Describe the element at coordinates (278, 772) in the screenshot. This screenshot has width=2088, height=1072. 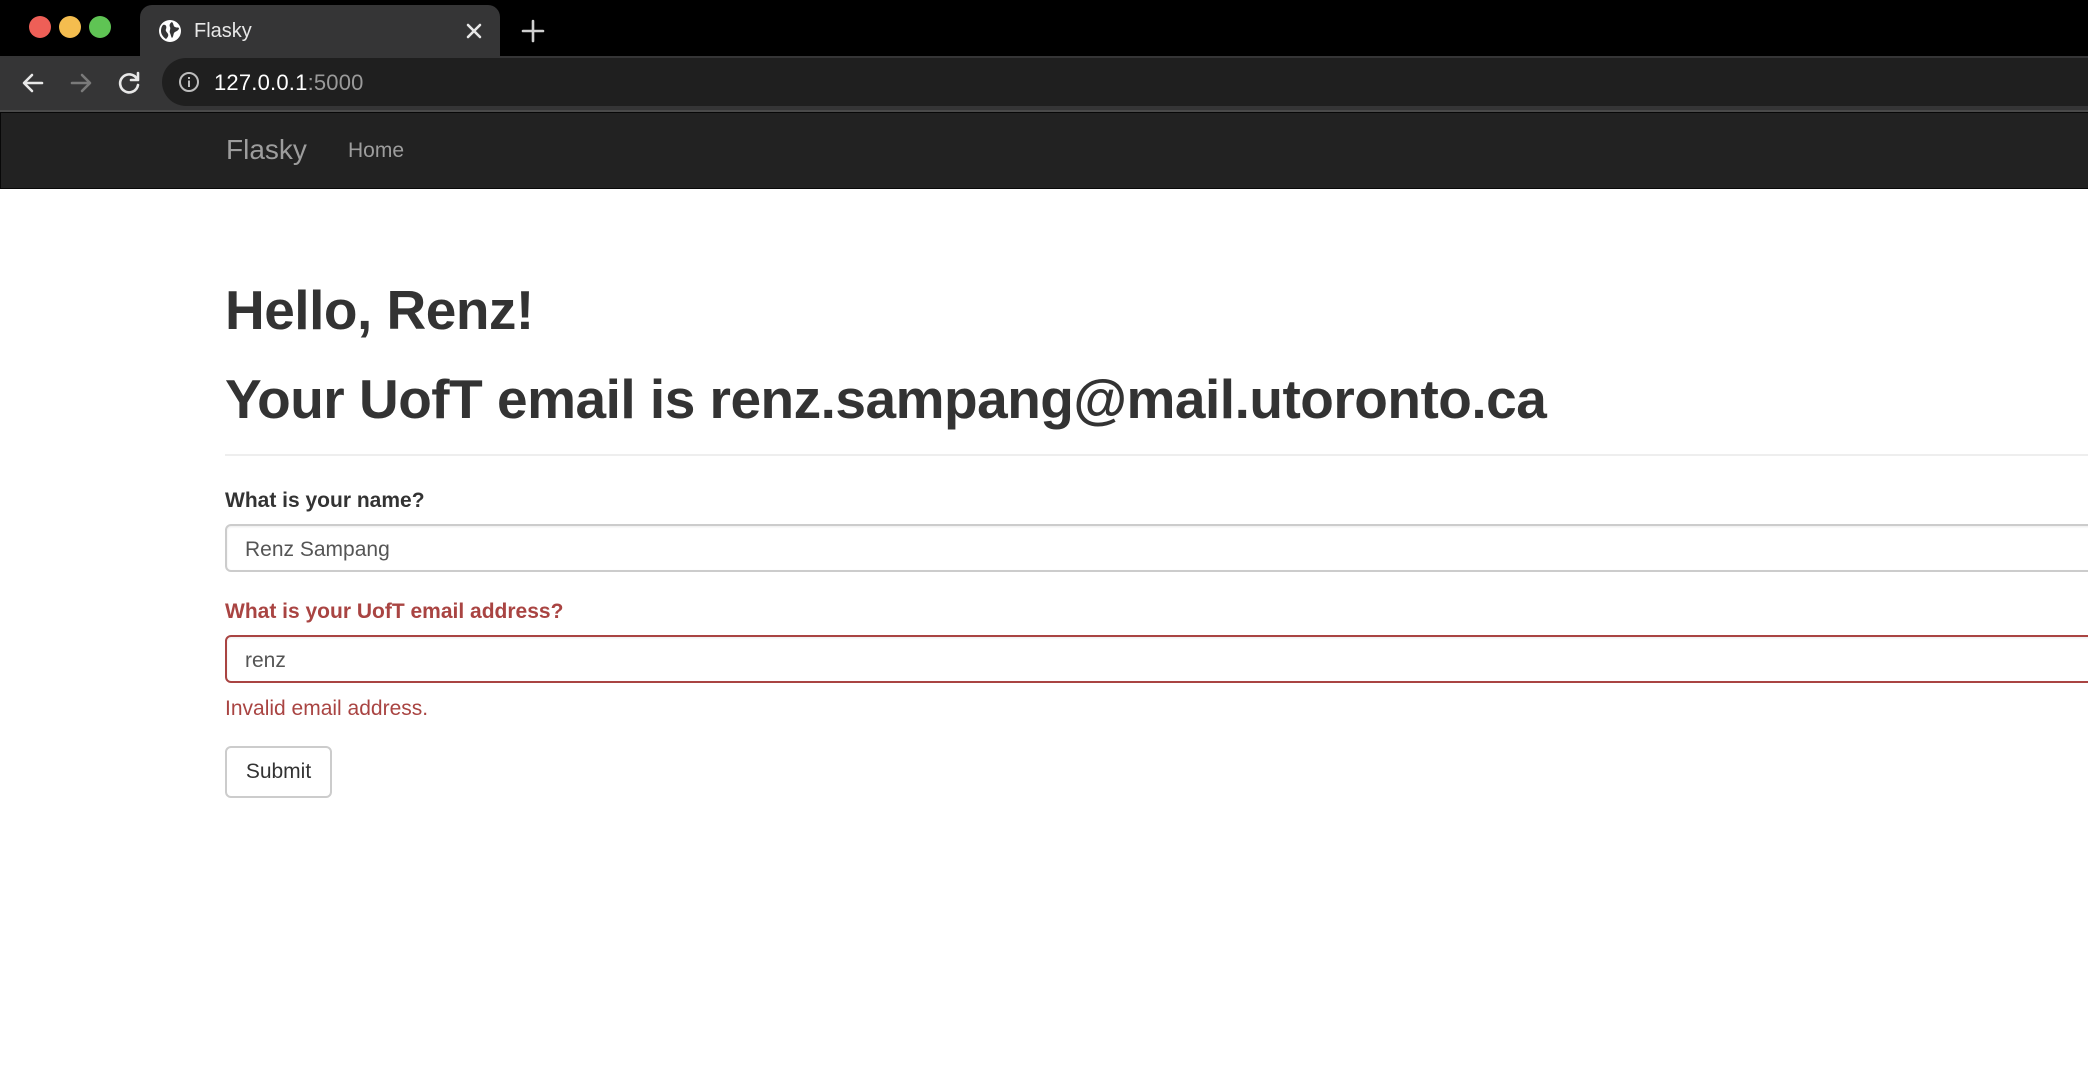
I see `submit-button: Submit` at that location.